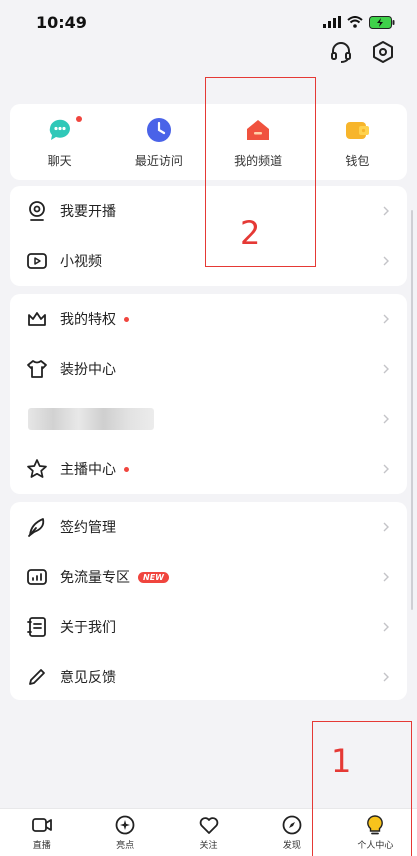 The image size is (417, 856). I want to click on menu-item-label: 免流量专区, so click(95, 578).